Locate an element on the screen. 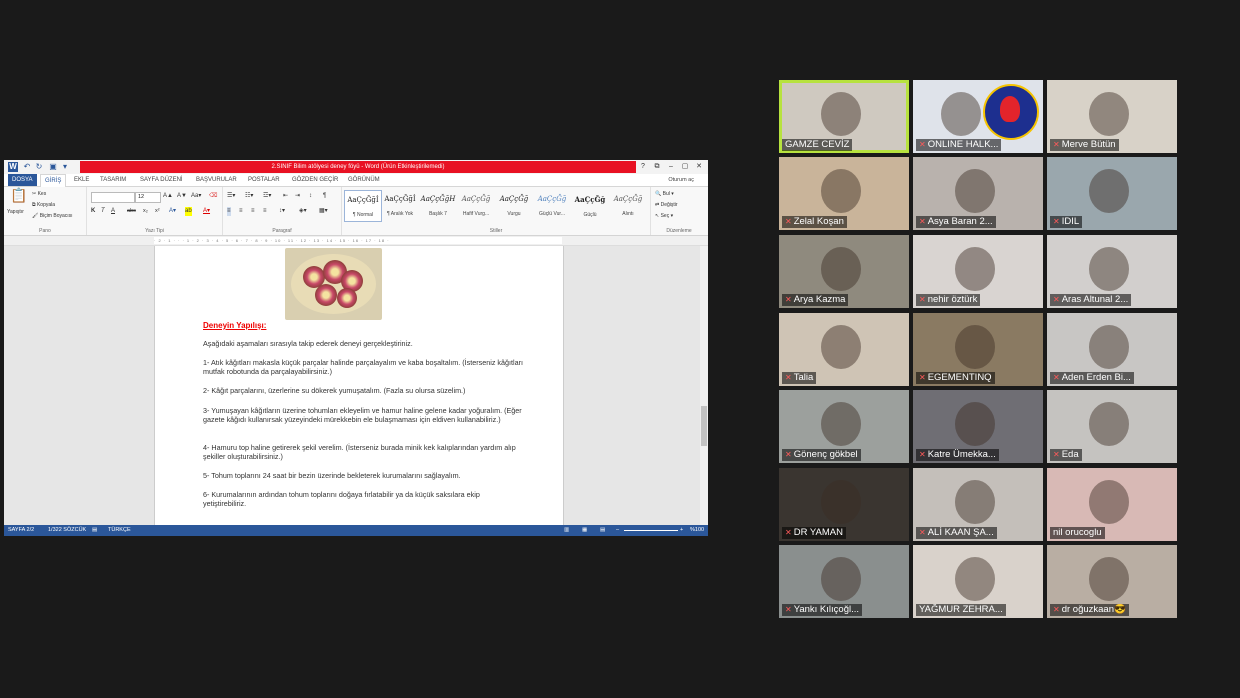  web-layout-icon: ▤ is located at coordinates (602, 530).